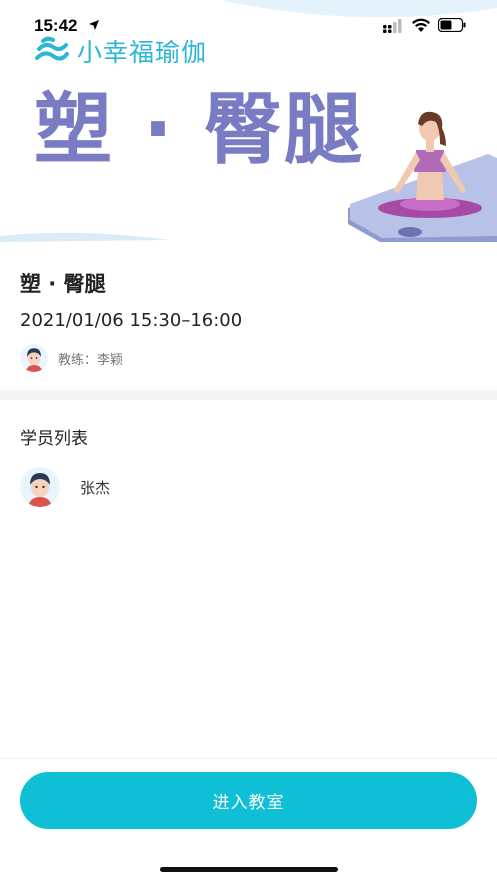  What do you see at coordinates (248, 800) in the screenshot?
I see `enter-classroom-button: 进入教室` at bounding box center [248, 800].